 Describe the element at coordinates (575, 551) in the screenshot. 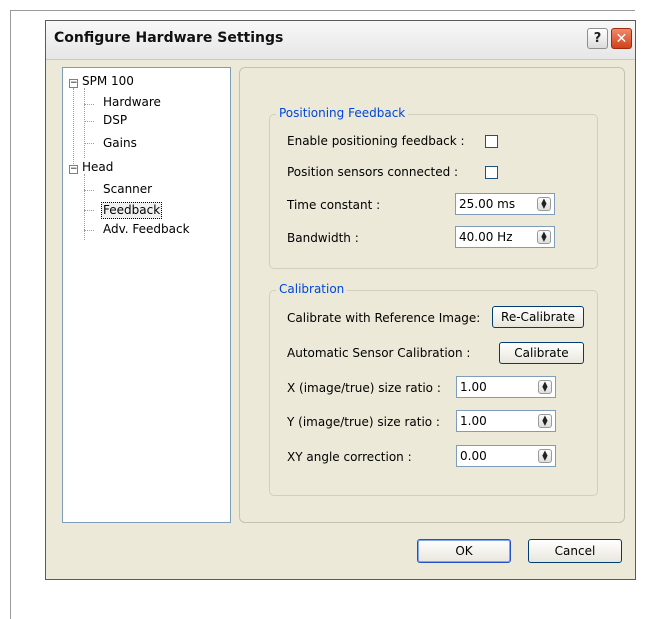

I see `cancel-button: Cancel` at that location.